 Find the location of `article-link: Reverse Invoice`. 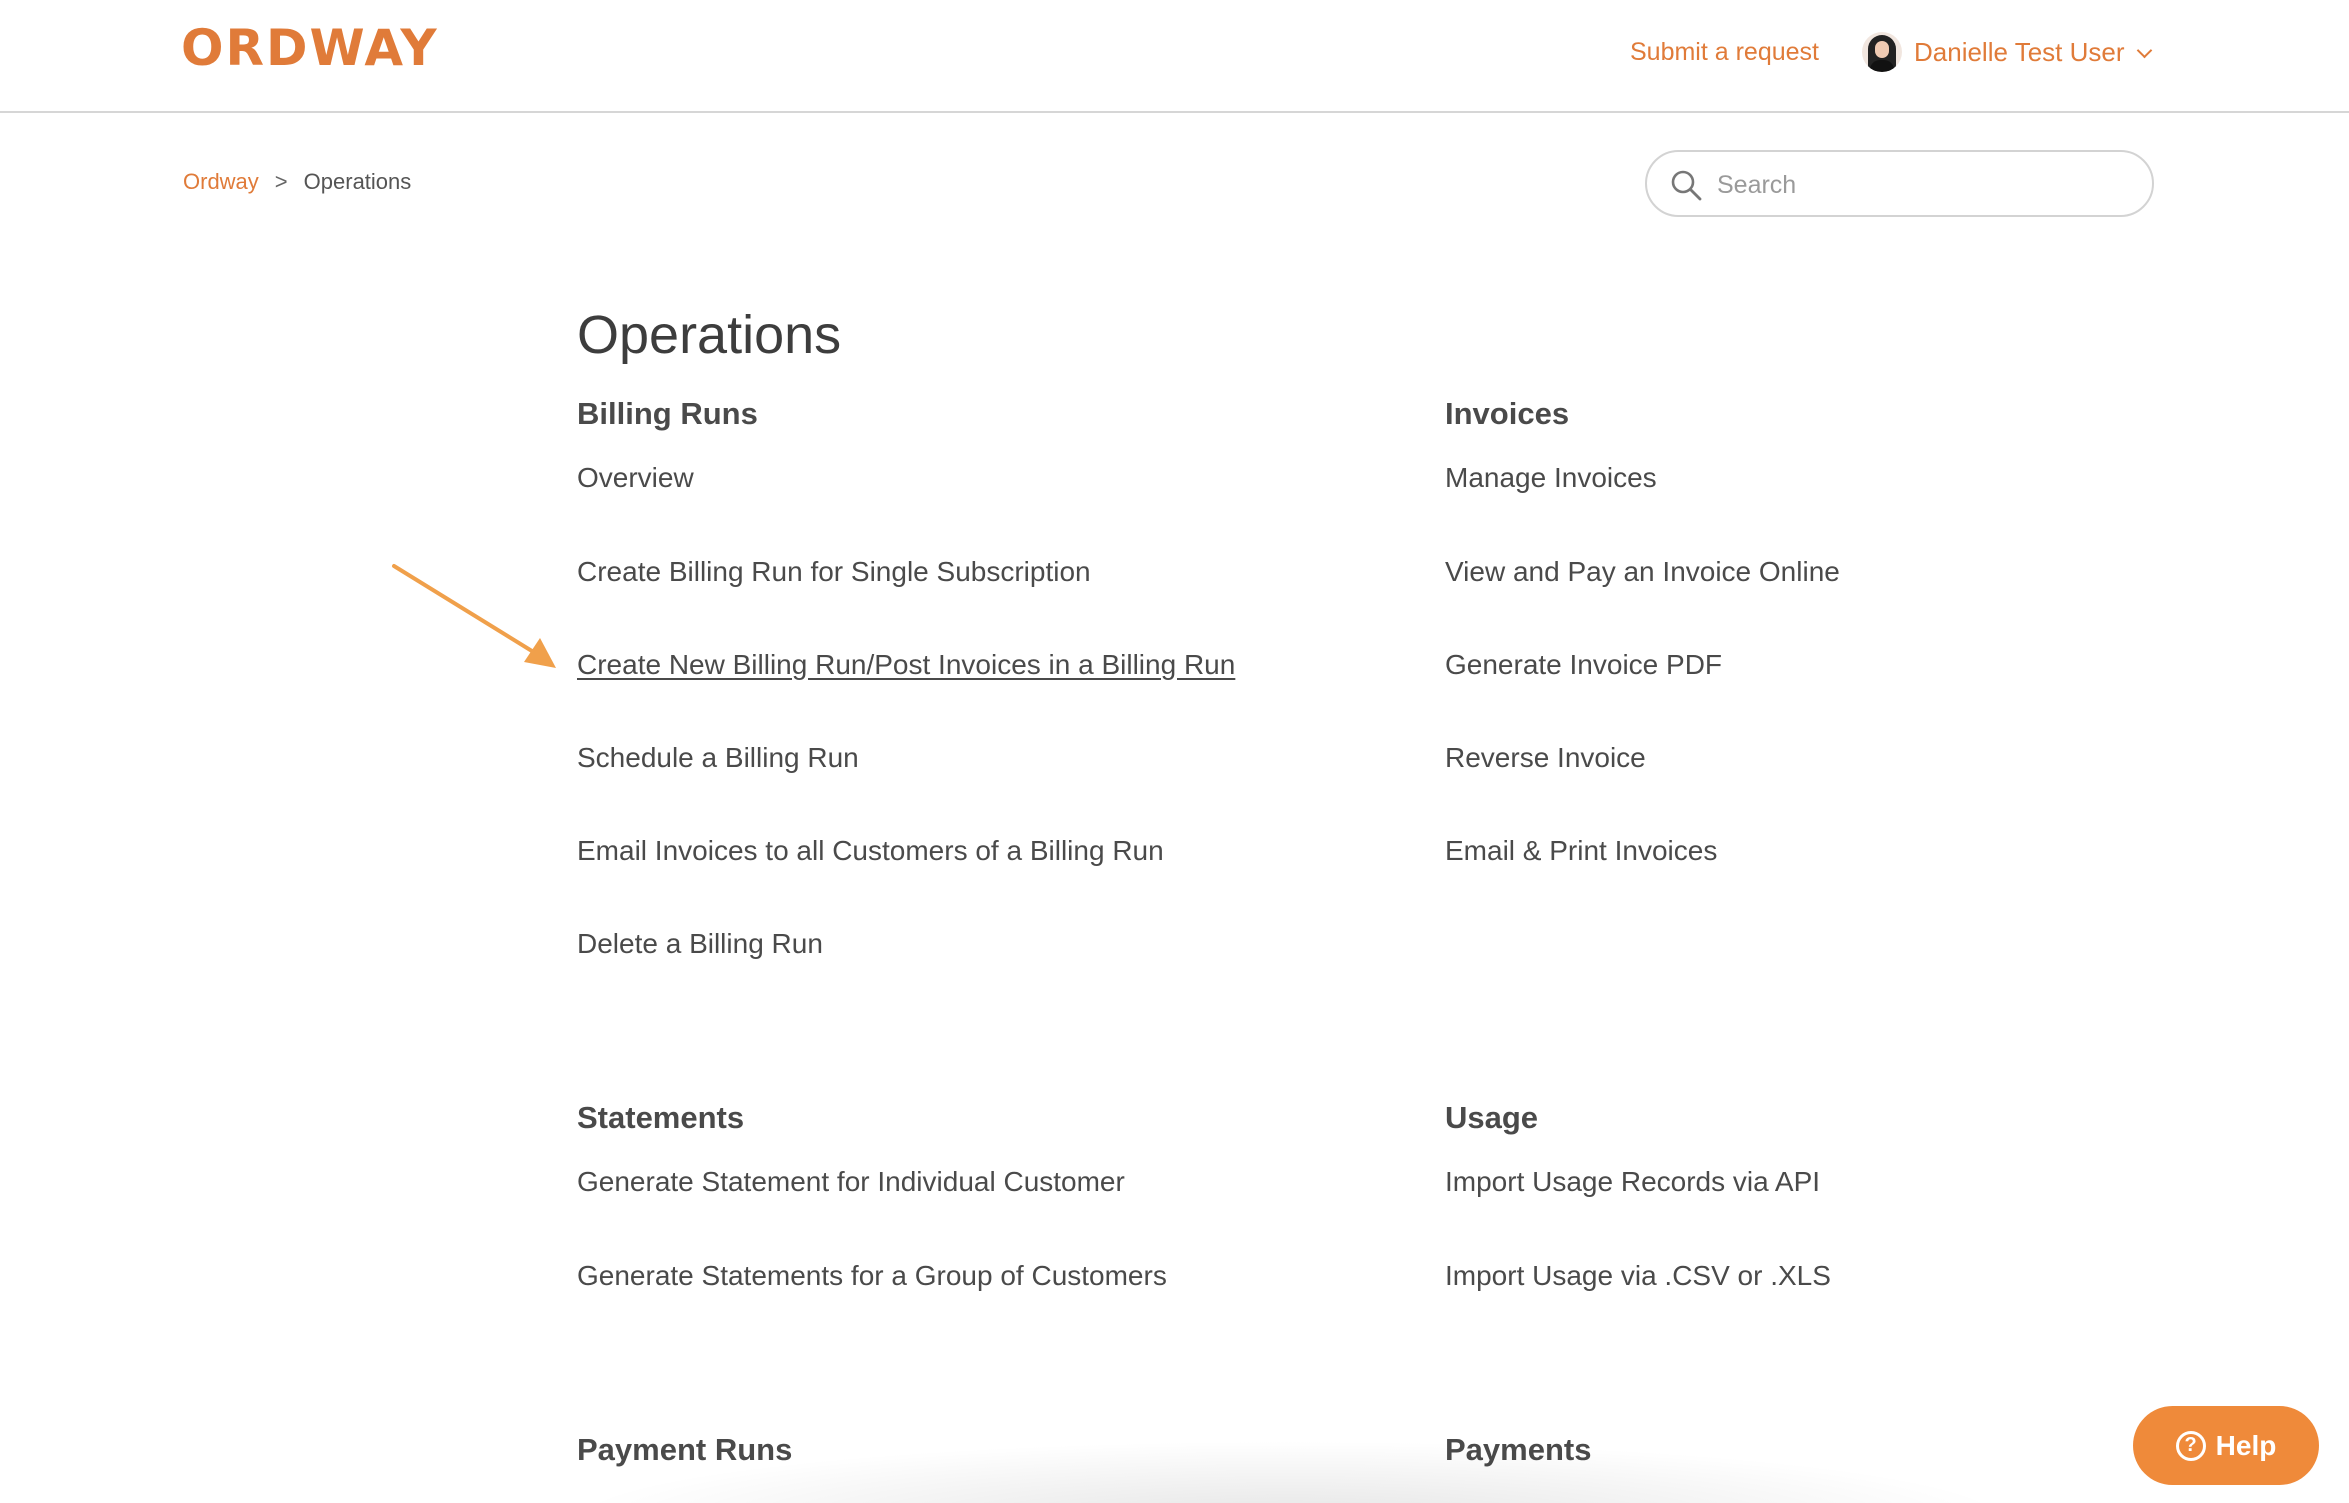

article-link: Reverse Invoice is located at coordinates (1545, 758).